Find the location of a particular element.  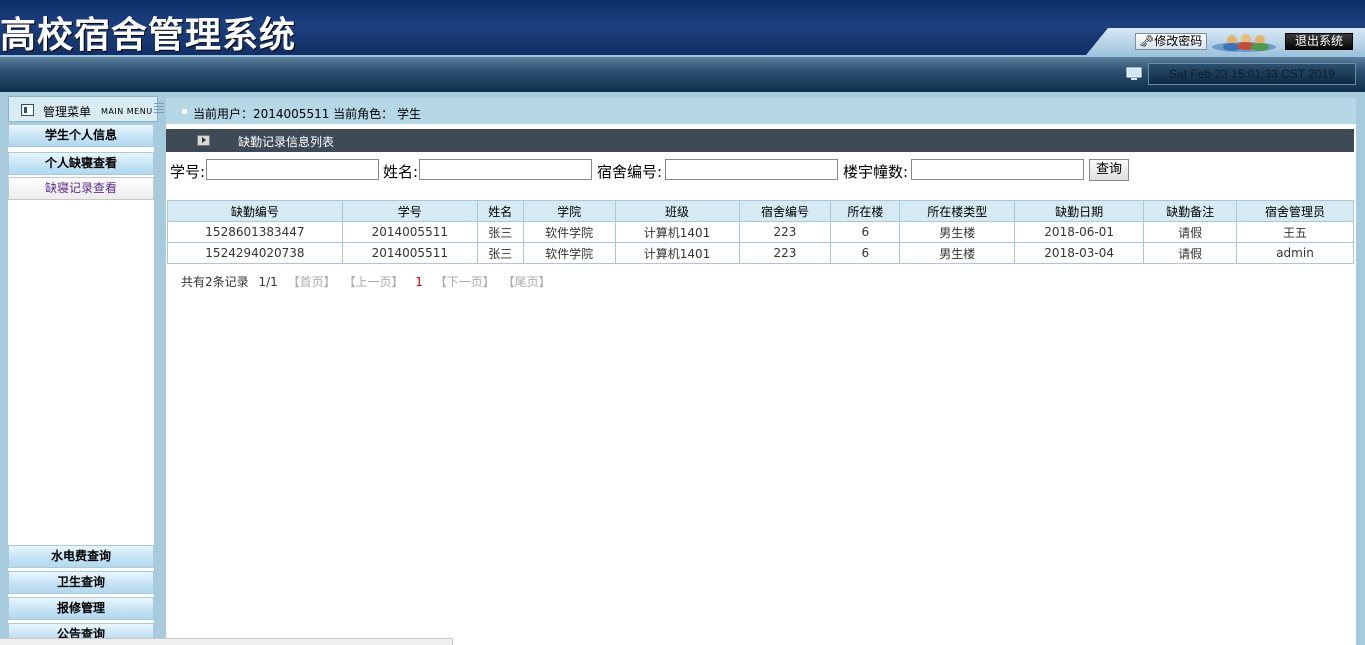

users-icon is located at coordinates (1244, 43).